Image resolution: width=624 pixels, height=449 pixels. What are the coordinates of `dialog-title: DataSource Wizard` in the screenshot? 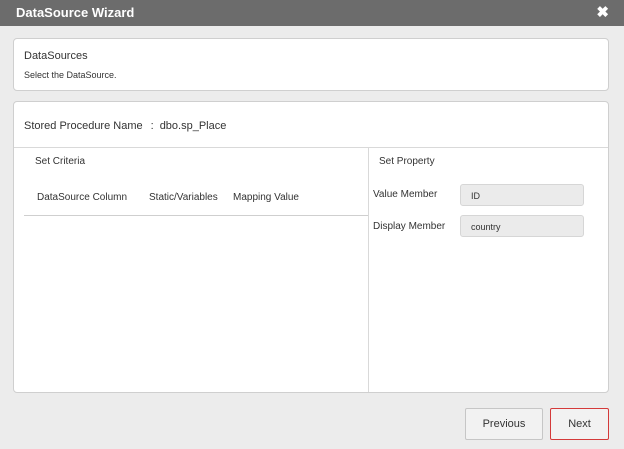 It's located at (75, 12).